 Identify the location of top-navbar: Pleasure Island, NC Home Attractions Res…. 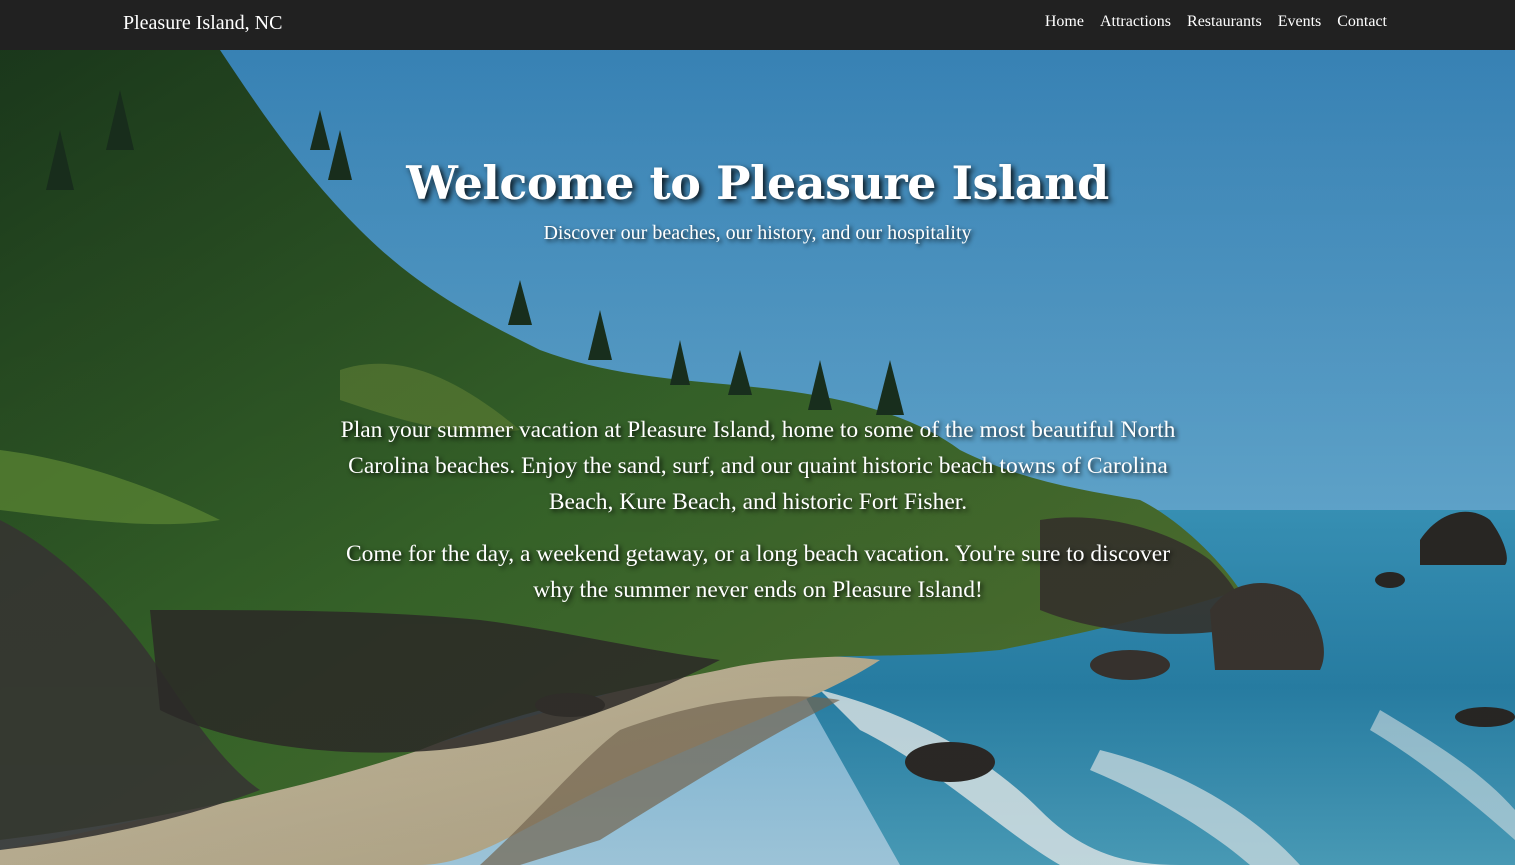
(757, 25).